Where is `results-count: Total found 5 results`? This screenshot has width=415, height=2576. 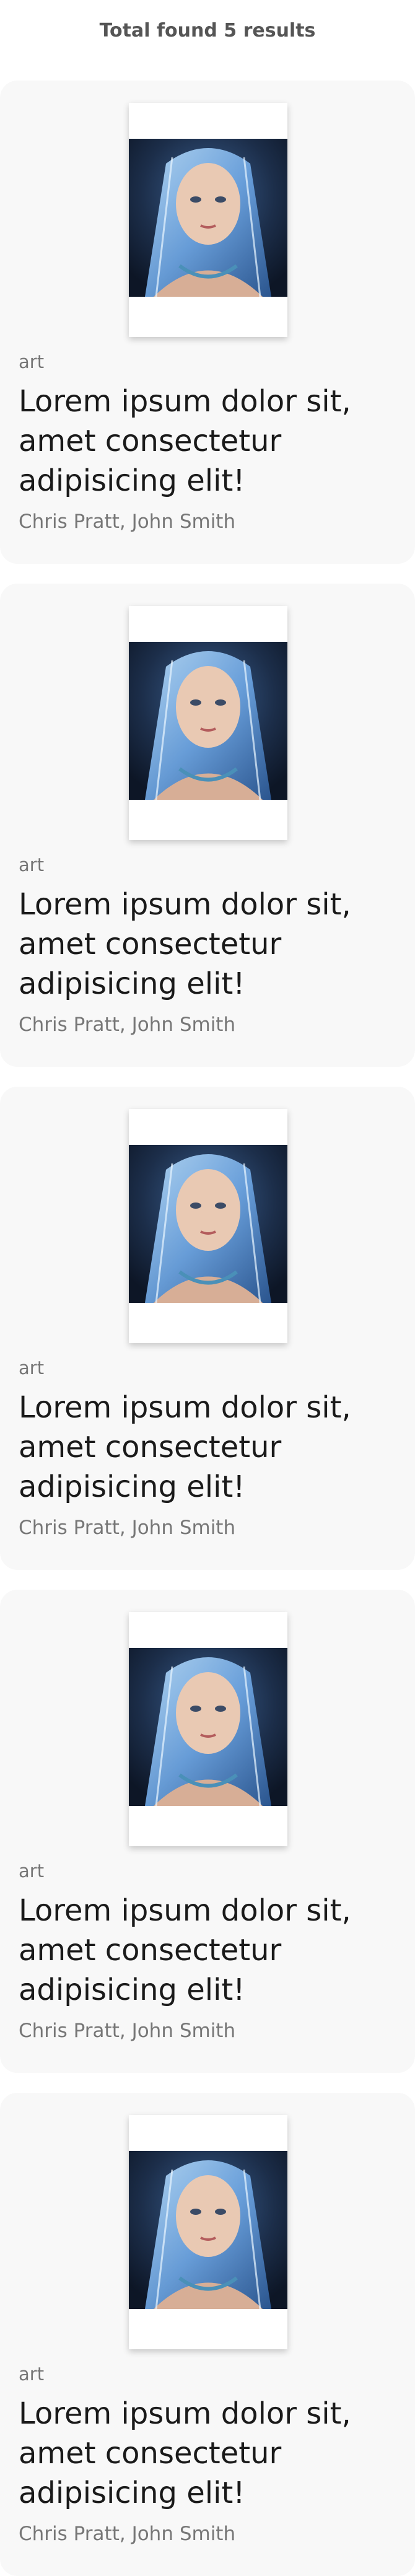
results-count: Total found 5 results is located at coordinates (207, 31).